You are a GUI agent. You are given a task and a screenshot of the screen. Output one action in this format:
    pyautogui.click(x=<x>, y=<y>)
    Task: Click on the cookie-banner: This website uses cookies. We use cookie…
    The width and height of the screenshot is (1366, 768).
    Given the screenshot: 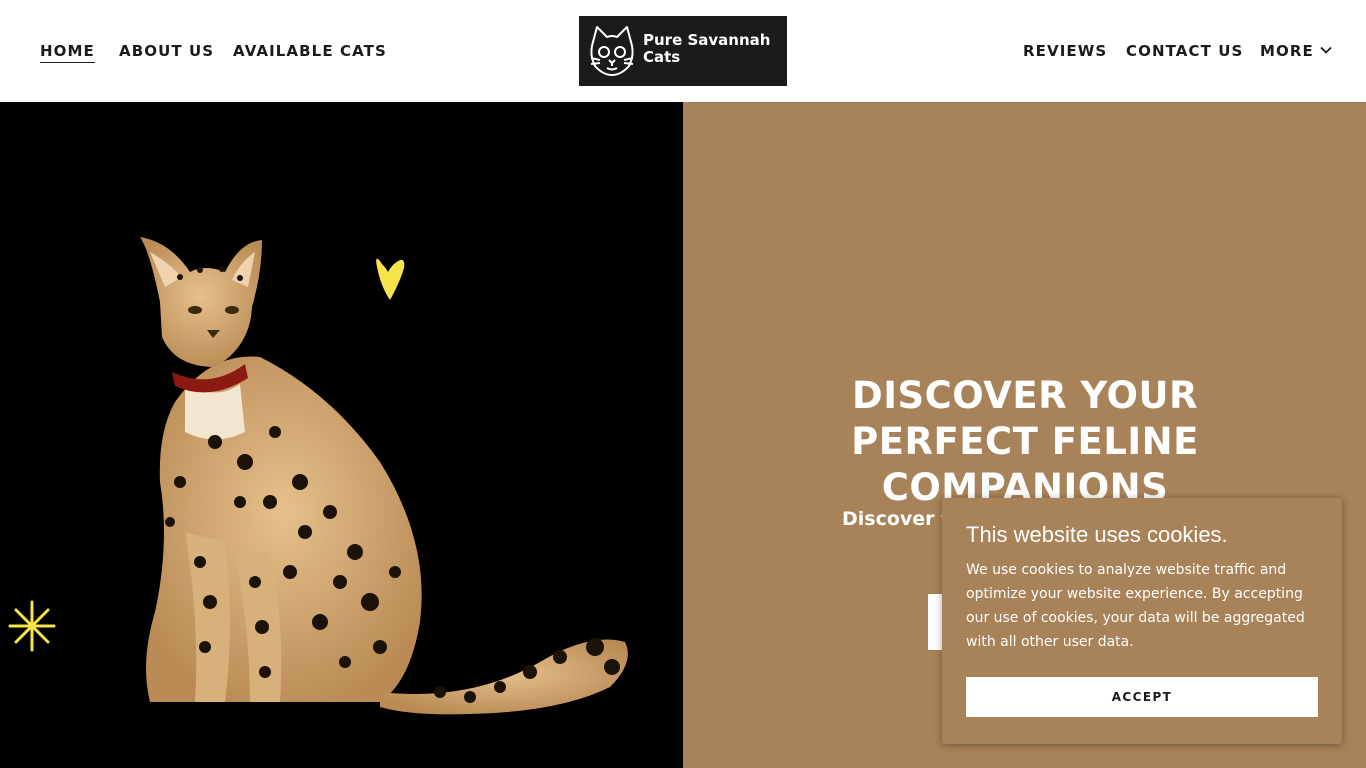 What is the action you would take?
    pyautogui.click(x=1142, y=621)
    